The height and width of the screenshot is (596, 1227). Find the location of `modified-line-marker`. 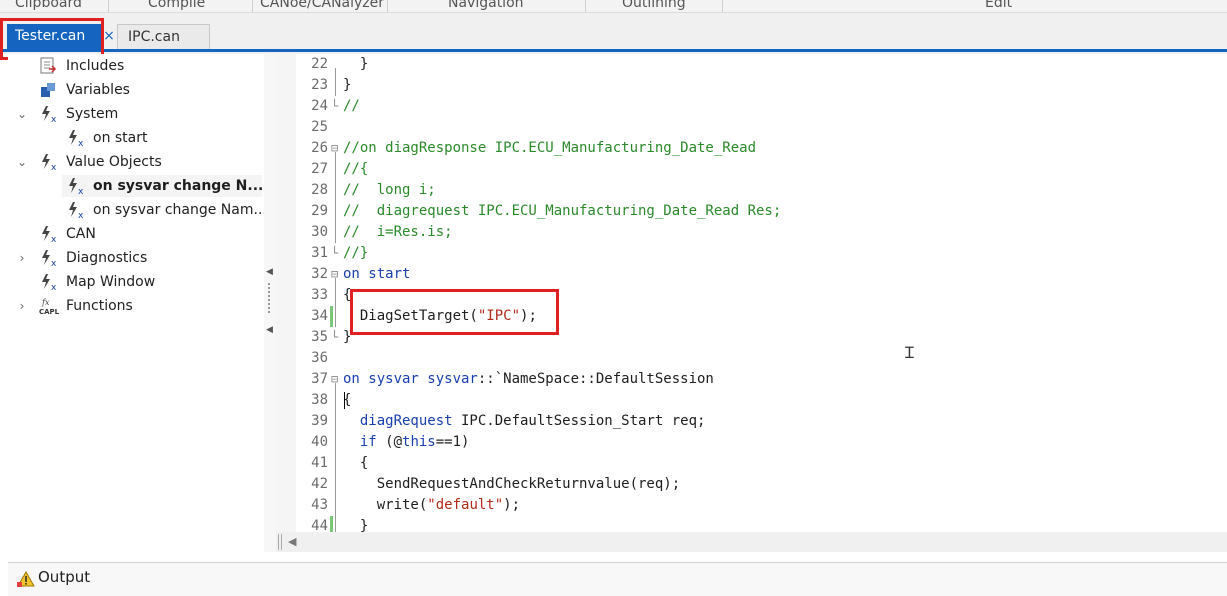

modified-line-marker is located at coordinates (331, 524).